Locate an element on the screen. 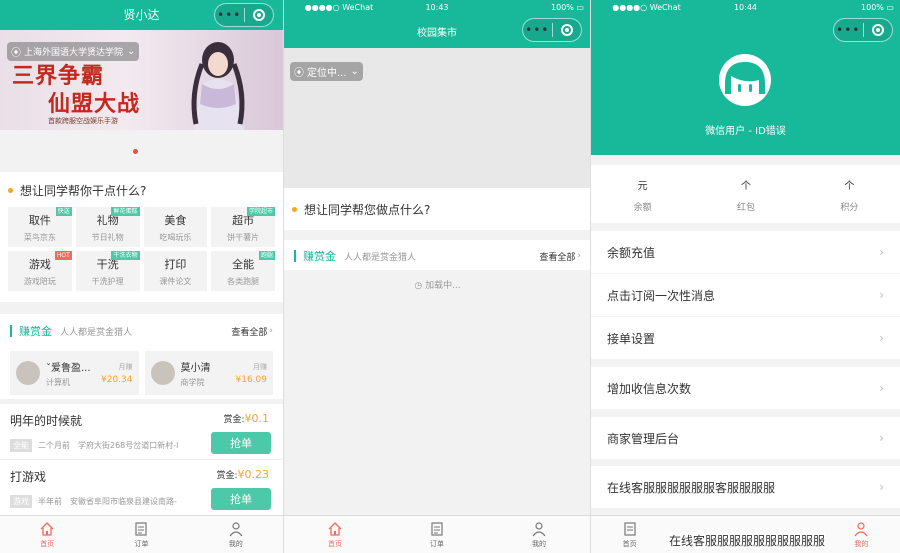  avatar is located at coordinates (745, 80).